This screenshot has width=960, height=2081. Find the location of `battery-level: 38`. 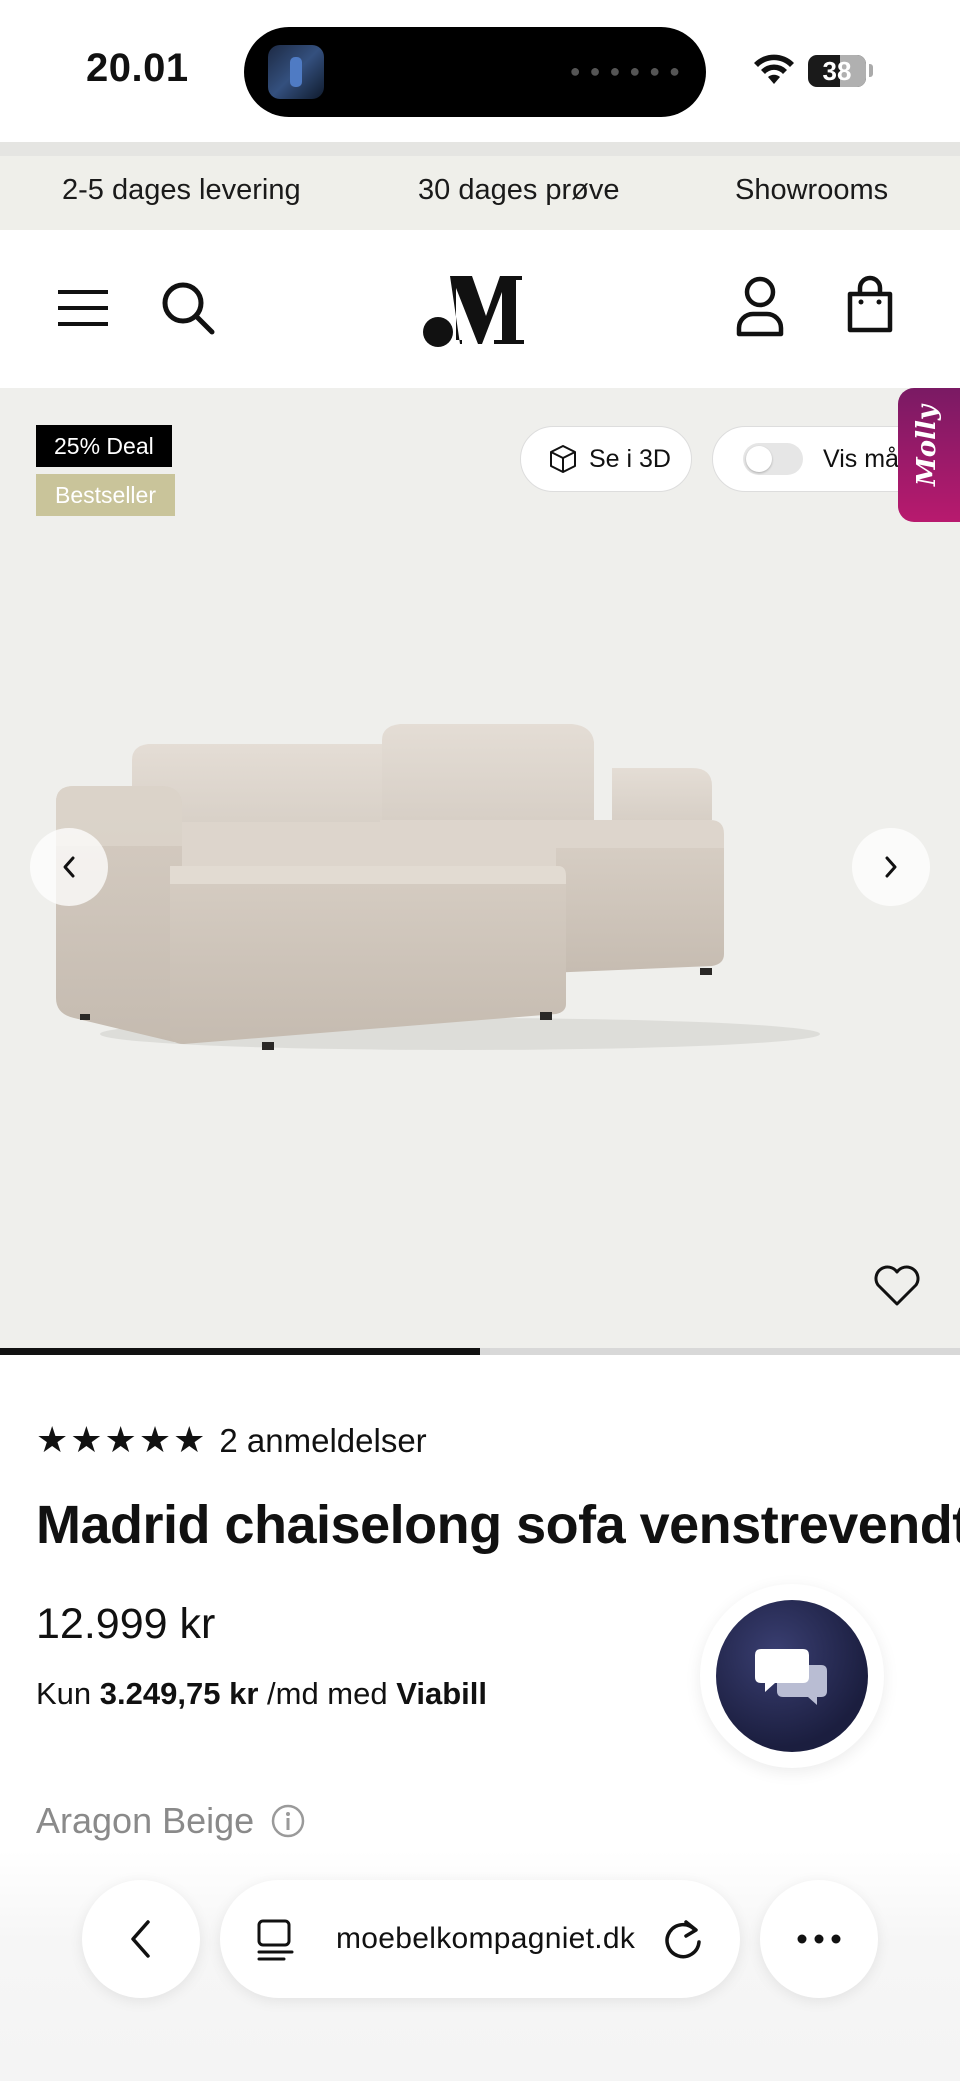

battery-level: 38 is located at coordinates (837, 70).